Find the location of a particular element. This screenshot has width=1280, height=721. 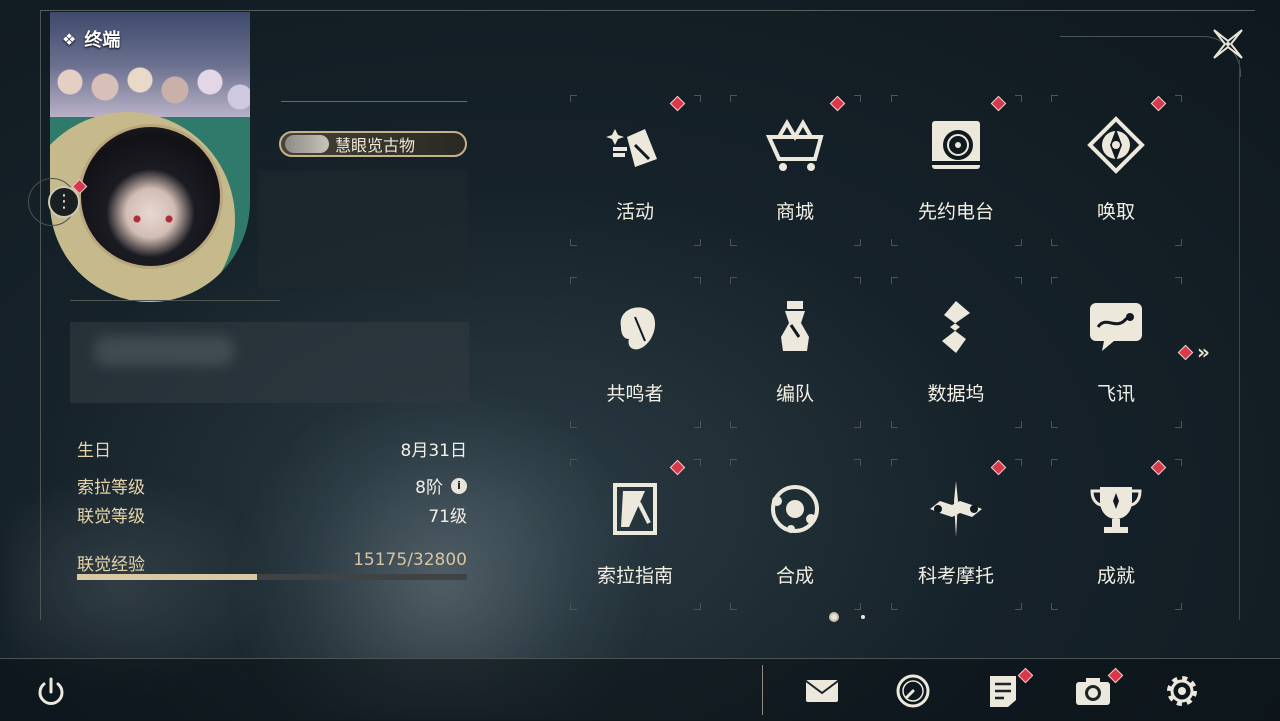

message-icon is located at coordinates (1116, 327).